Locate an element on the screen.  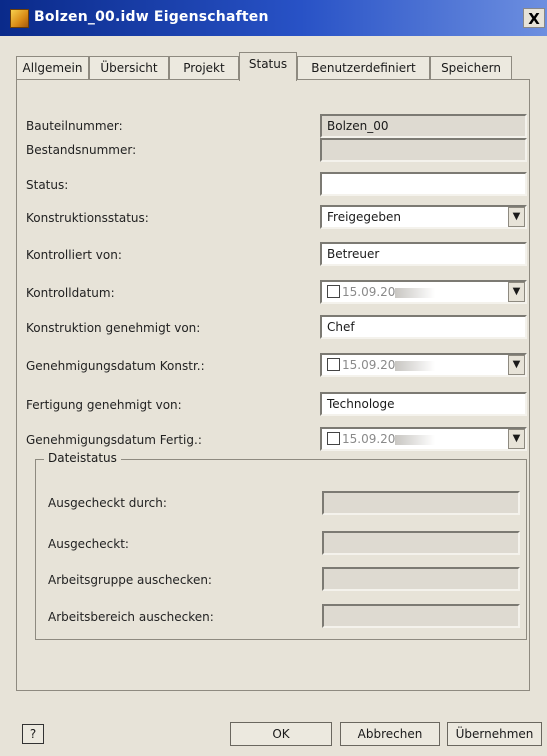
bestandsnummer-label: Bestandsnummer: is located at coordinates (81, 150).